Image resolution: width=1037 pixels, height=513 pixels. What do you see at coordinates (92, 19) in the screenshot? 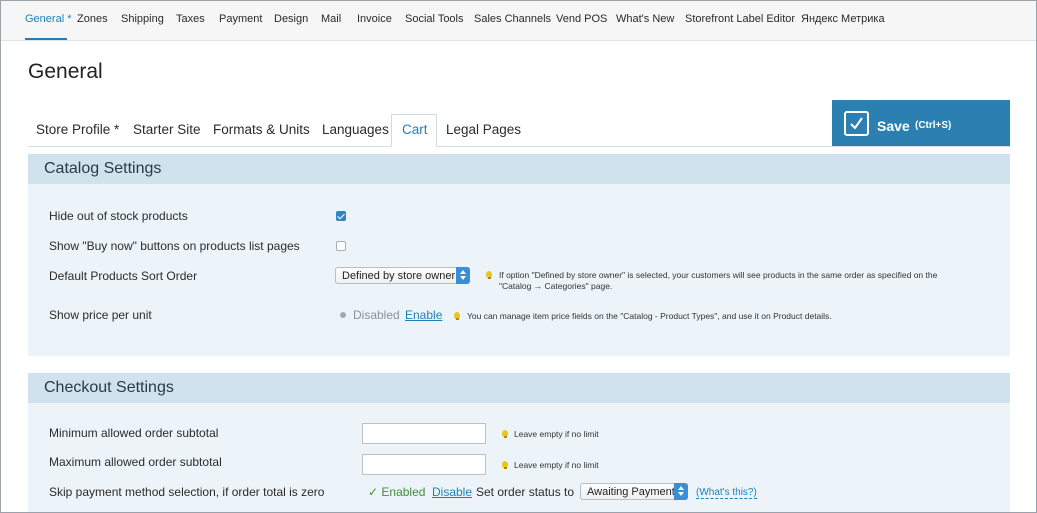
I see `nav-zones: Zones` at bounding box center [92, 19].